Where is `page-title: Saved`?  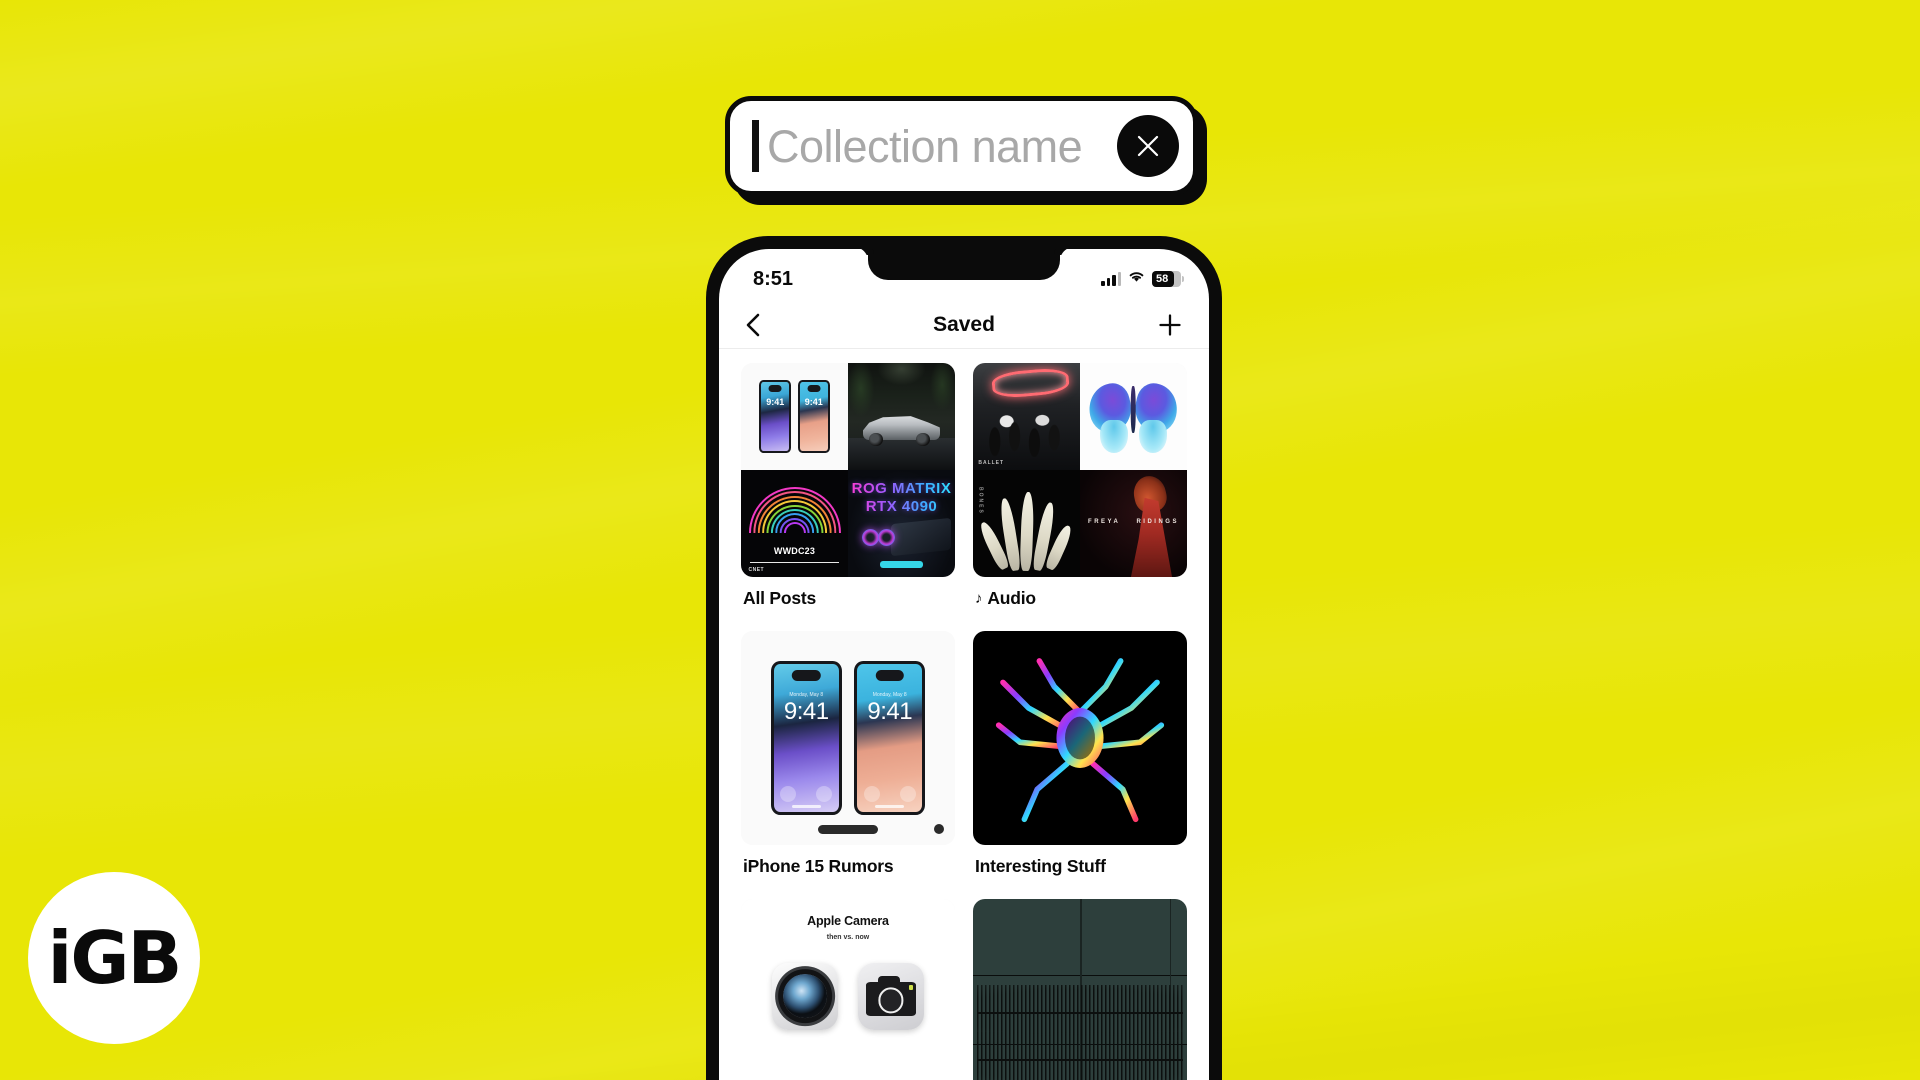 page-title: Saved is located at coordinates (964, 324).